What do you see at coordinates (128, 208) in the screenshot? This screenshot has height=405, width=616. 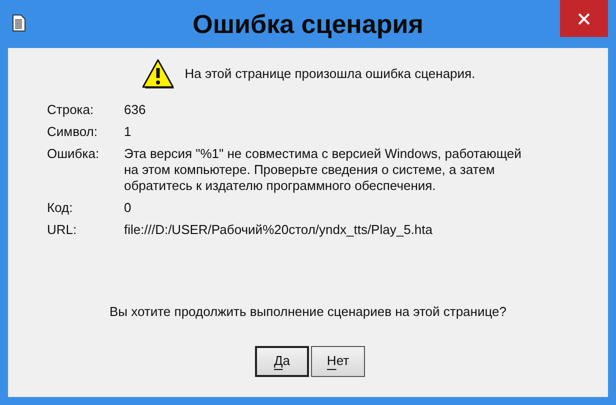 I see `detail-value: 0` at bounding box center [128, 208].